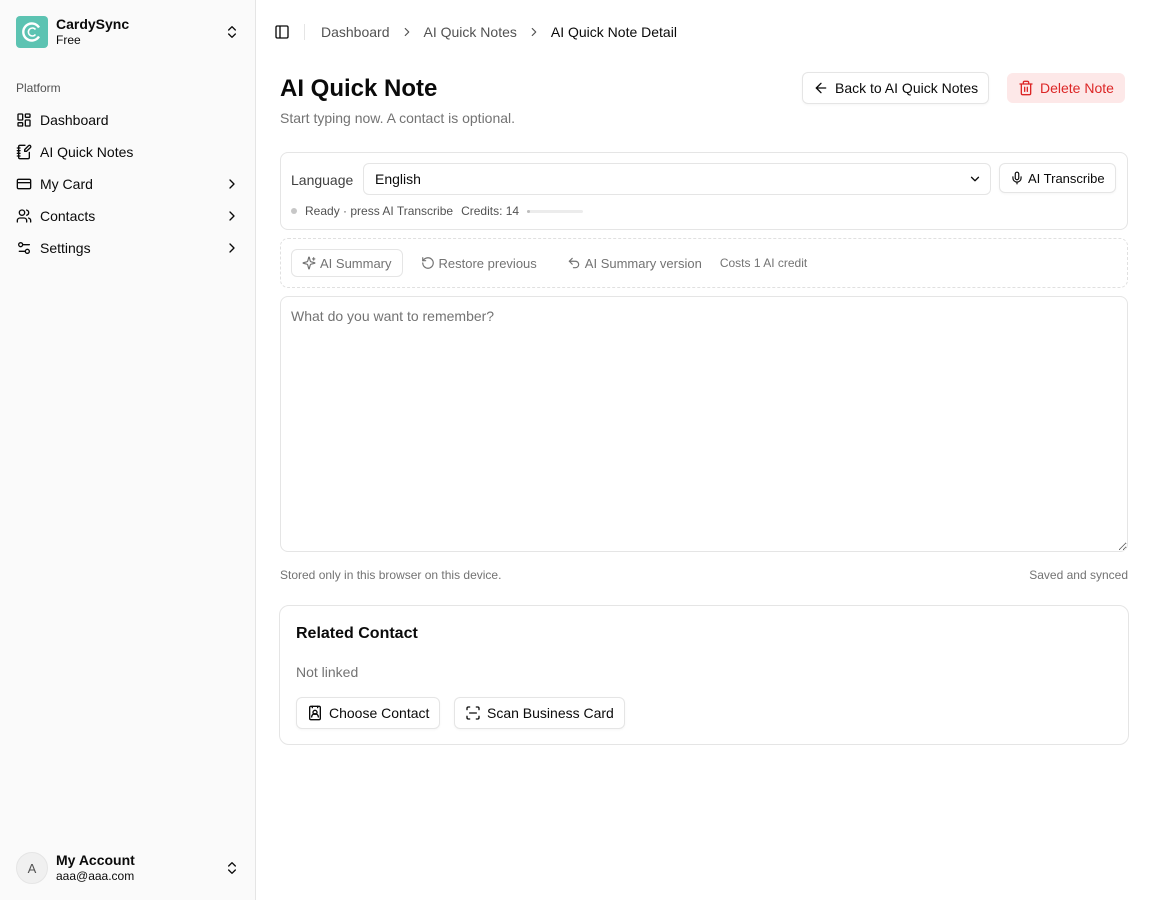 The image size is (1152, 900). What do you see at coordinates (95, 860) in the screenshot?
I see `account-name: My Account` at bounding box center [95, 860].